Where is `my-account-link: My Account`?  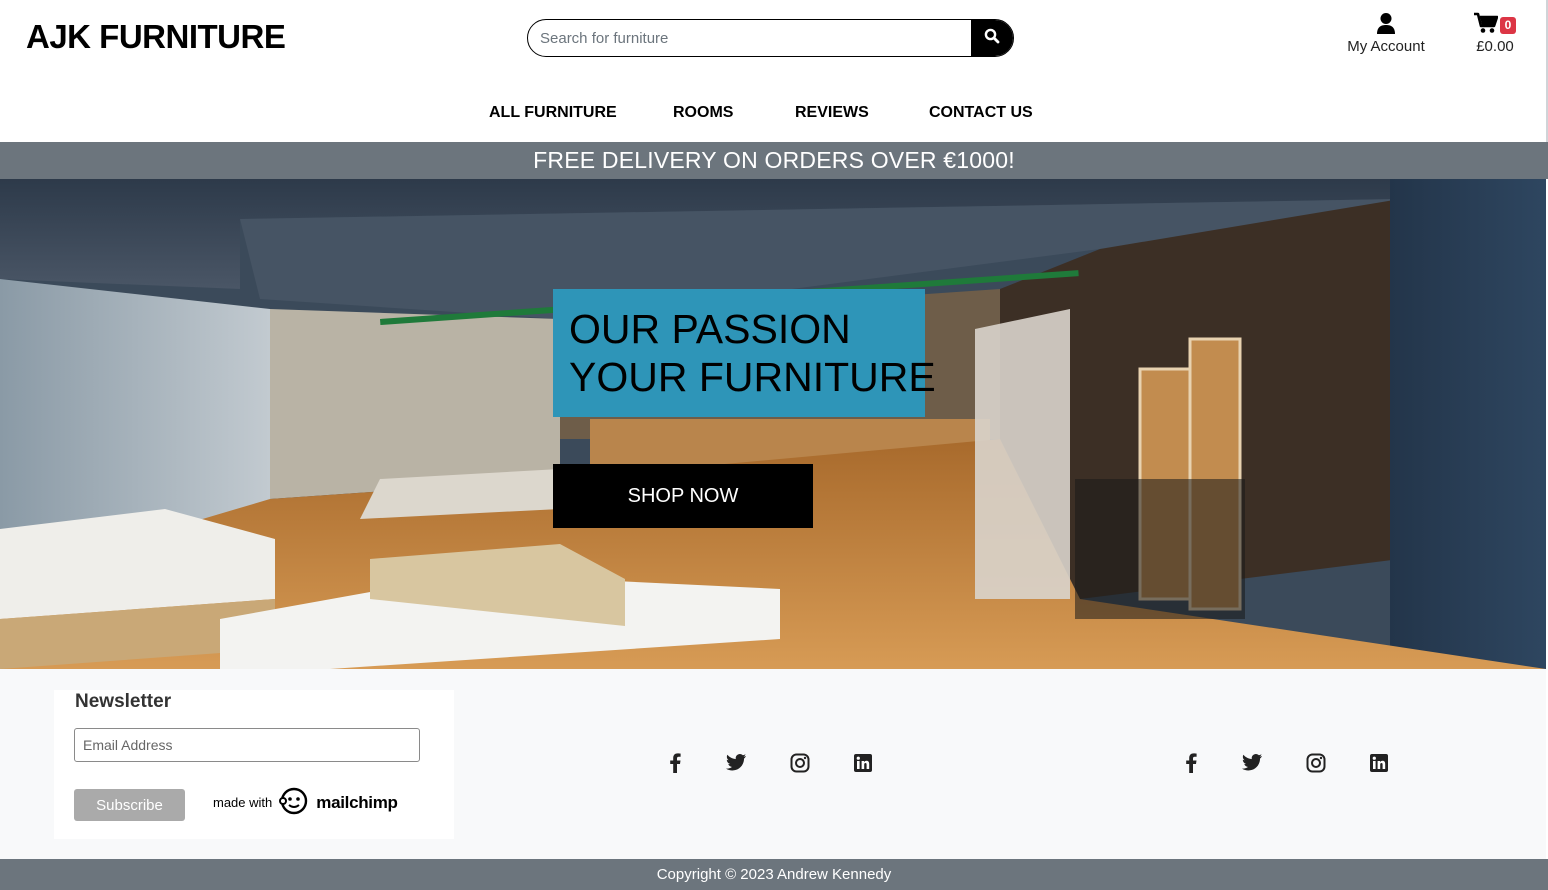 my-account-link: My Account is located at coordinates (1386, 33).